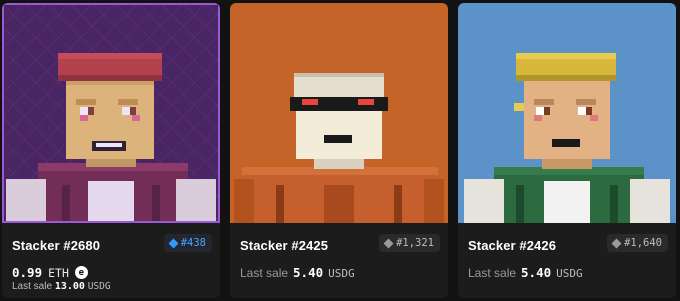 The image size is (680, 301). I want to click on rarity-rank-badge: #438, so click(187, 243).